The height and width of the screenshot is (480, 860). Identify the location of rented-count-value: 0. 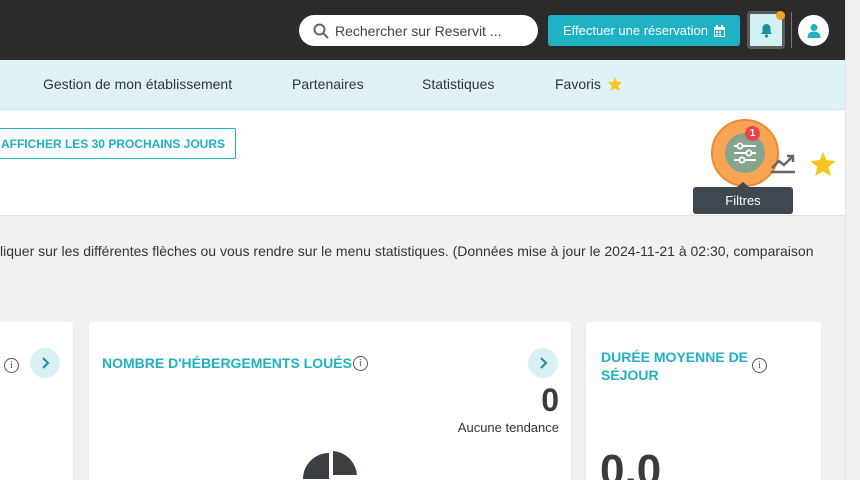
(550, 400).